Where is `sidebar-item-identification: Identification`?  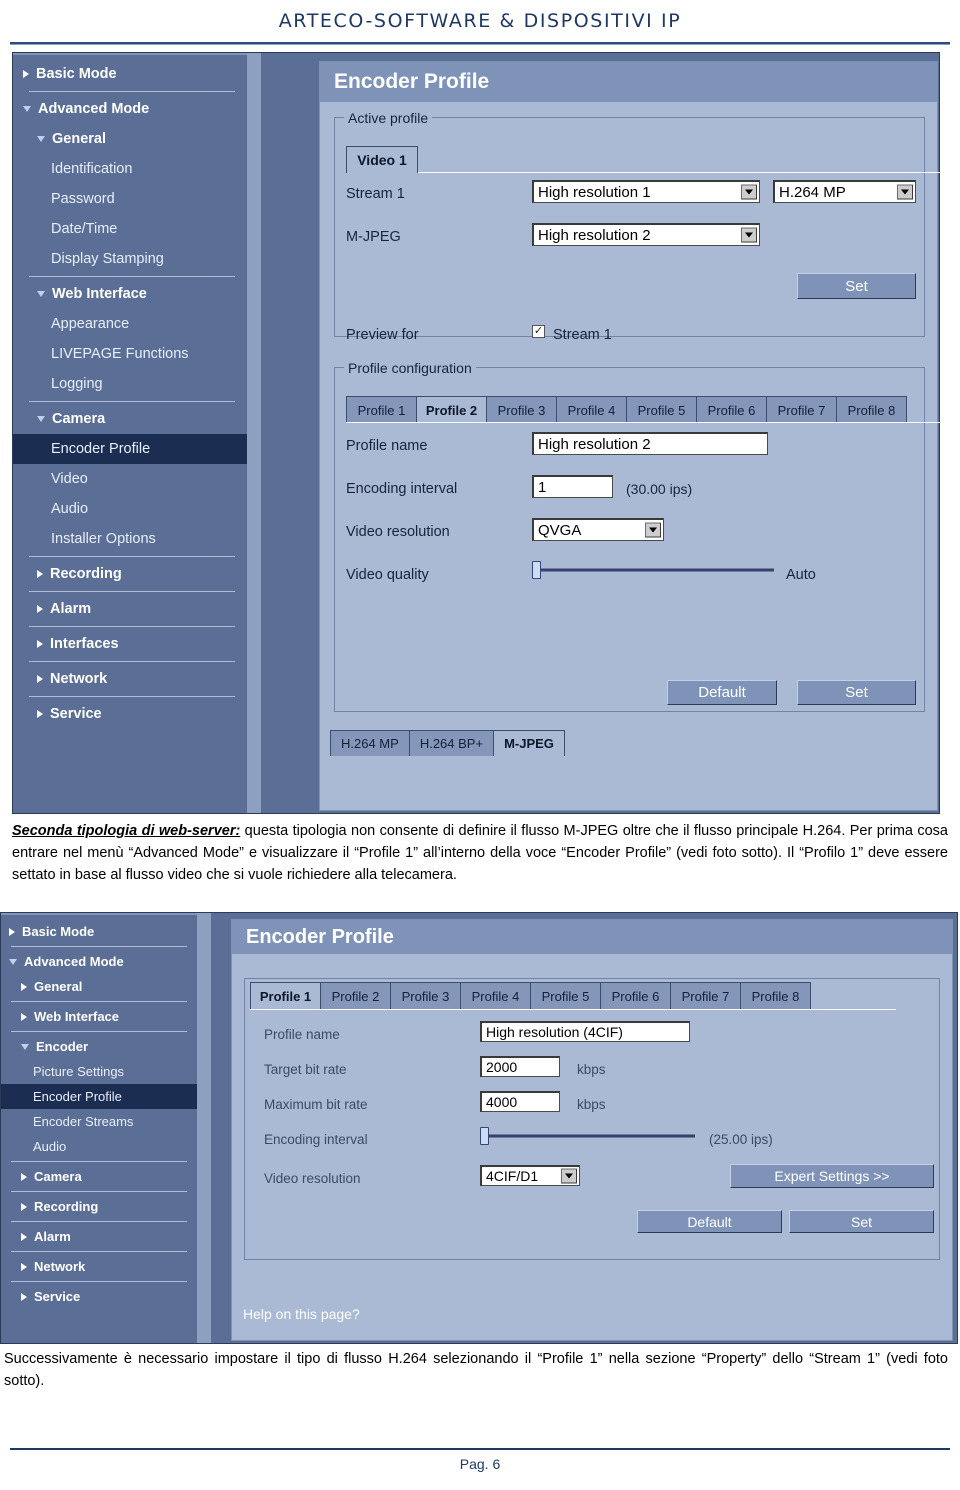 sidebar-item-identification: Identification is located at coordinates (130, 169).